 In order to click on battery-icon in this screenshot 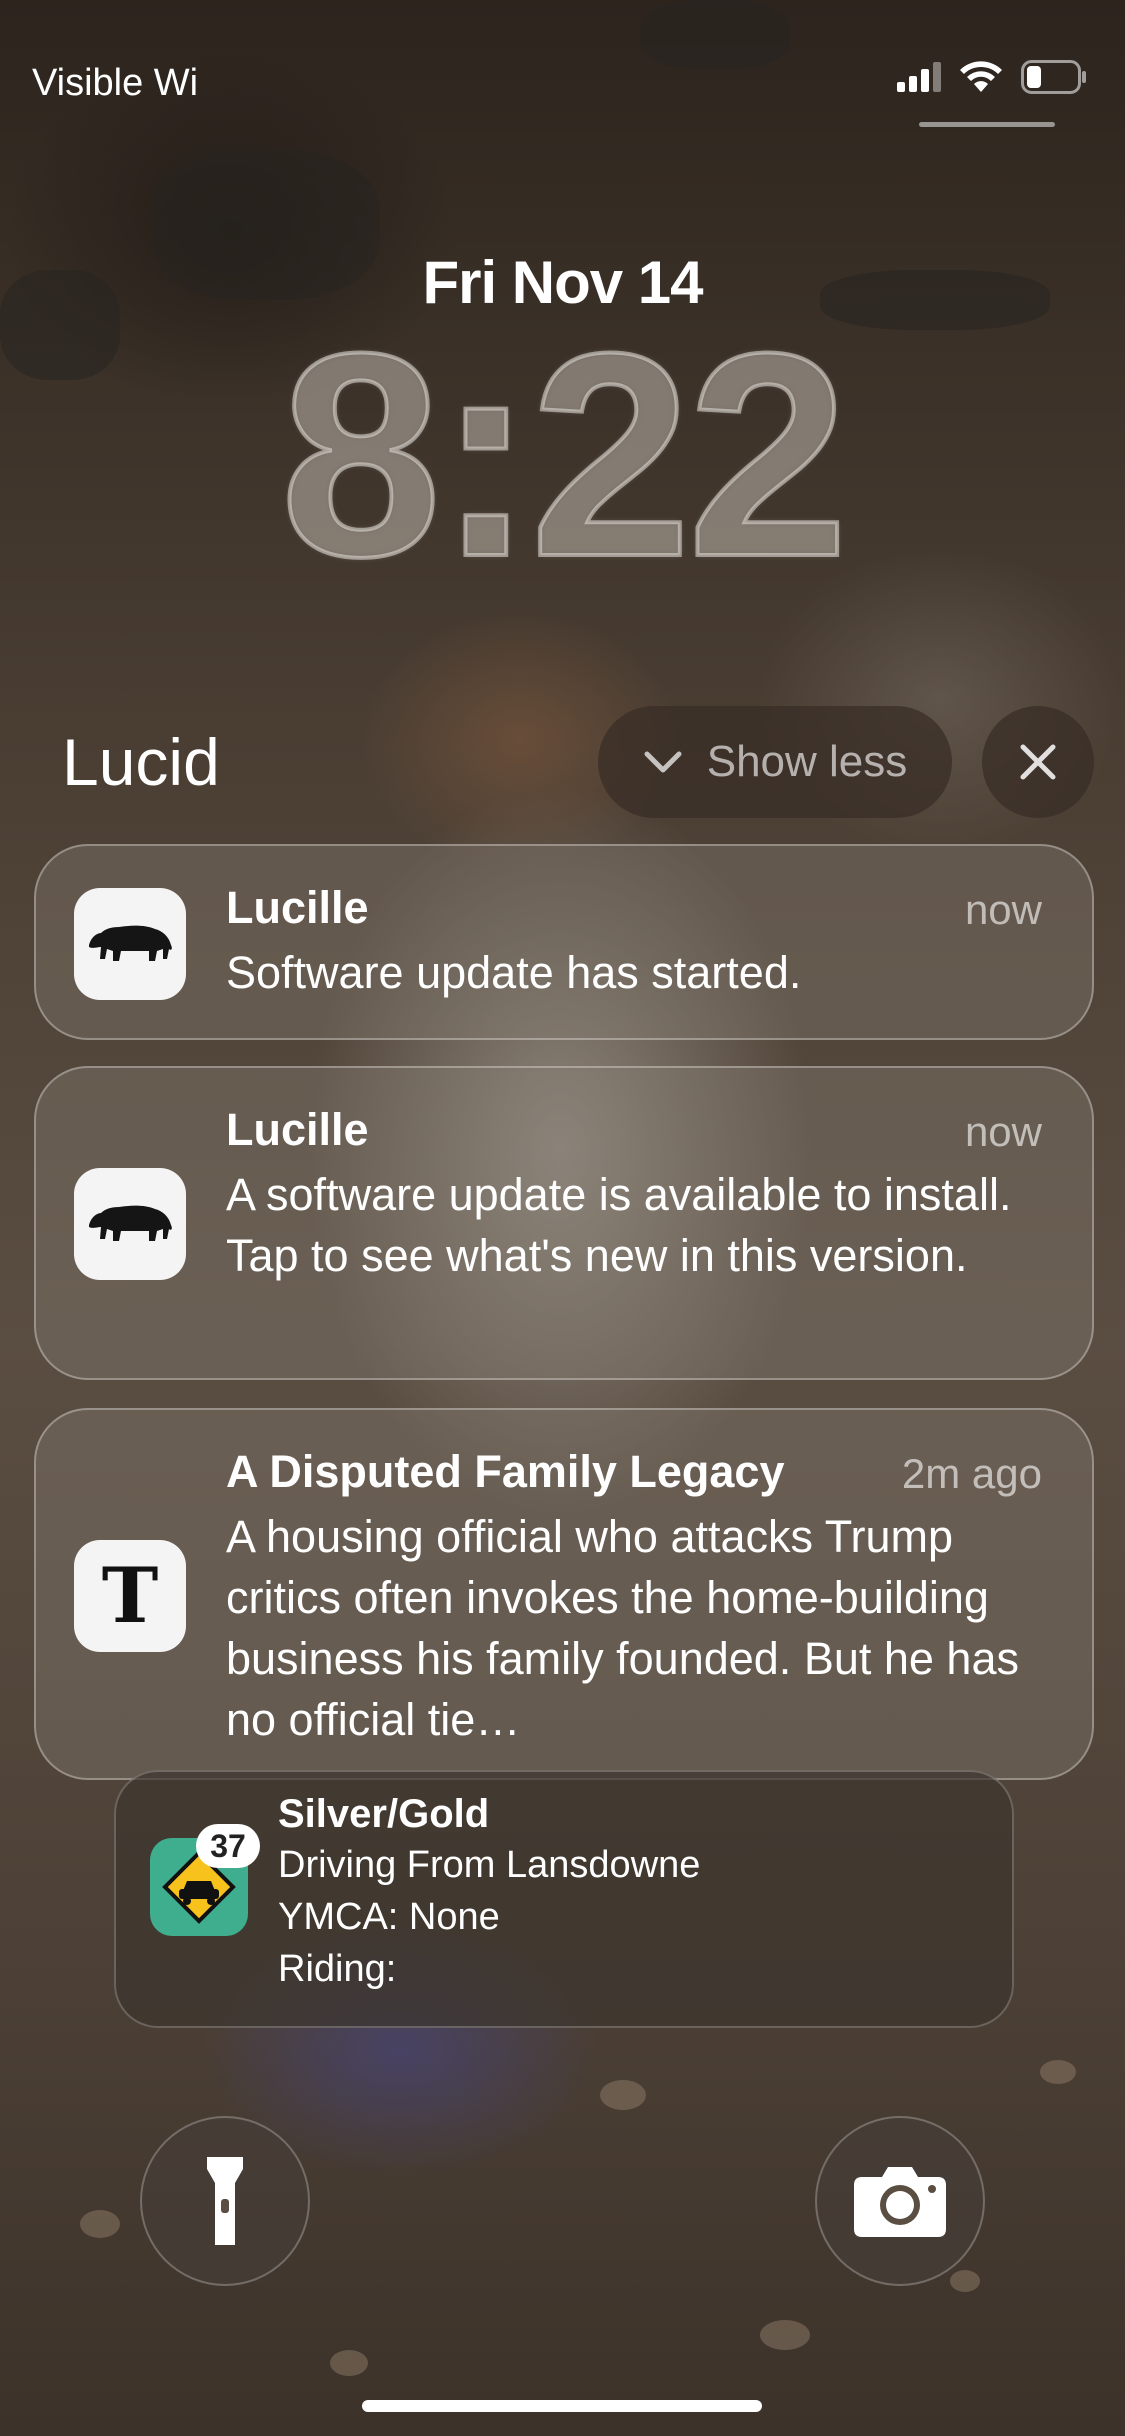, I will do `click(1053, 77)`.